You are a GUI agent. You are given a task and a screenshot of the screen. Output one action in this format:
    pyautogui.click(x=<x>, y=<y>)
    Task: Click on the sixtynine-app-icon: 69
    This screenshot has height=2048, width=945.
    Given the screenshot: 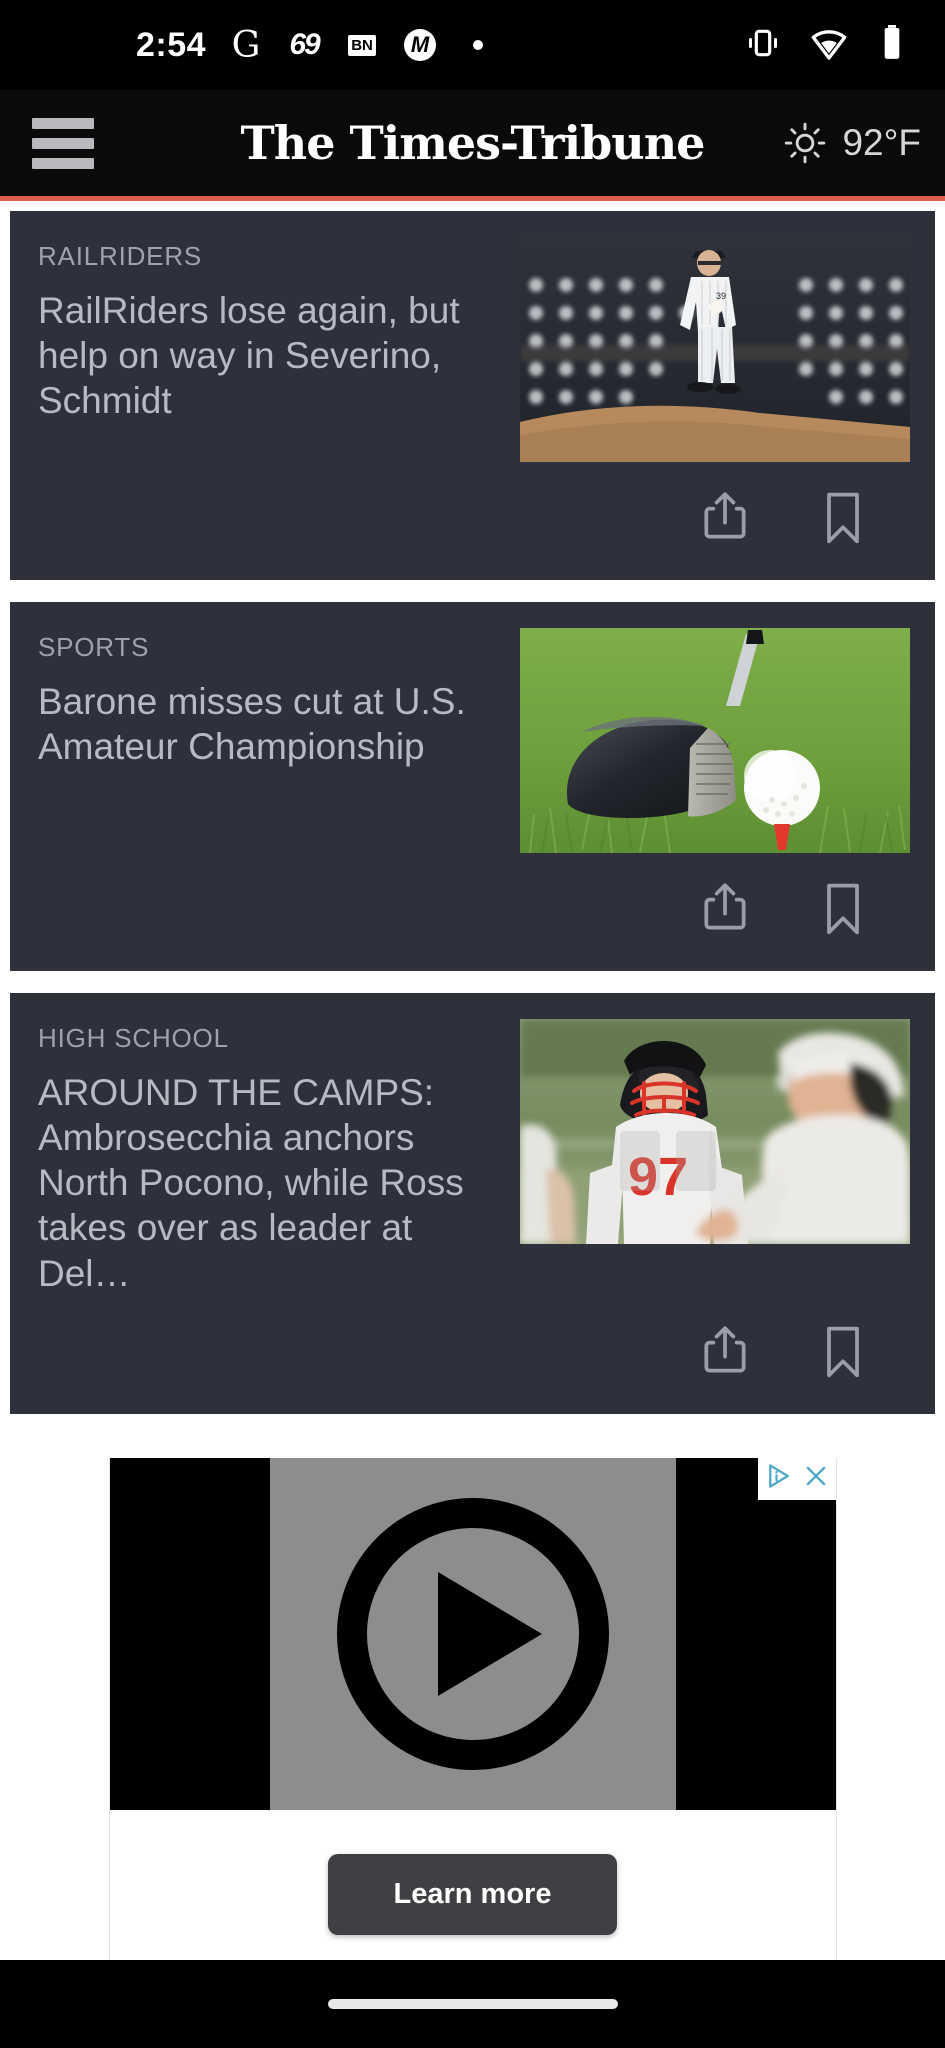 What is the action you would take?
    pyautogui.click(x=304, y=44)
    